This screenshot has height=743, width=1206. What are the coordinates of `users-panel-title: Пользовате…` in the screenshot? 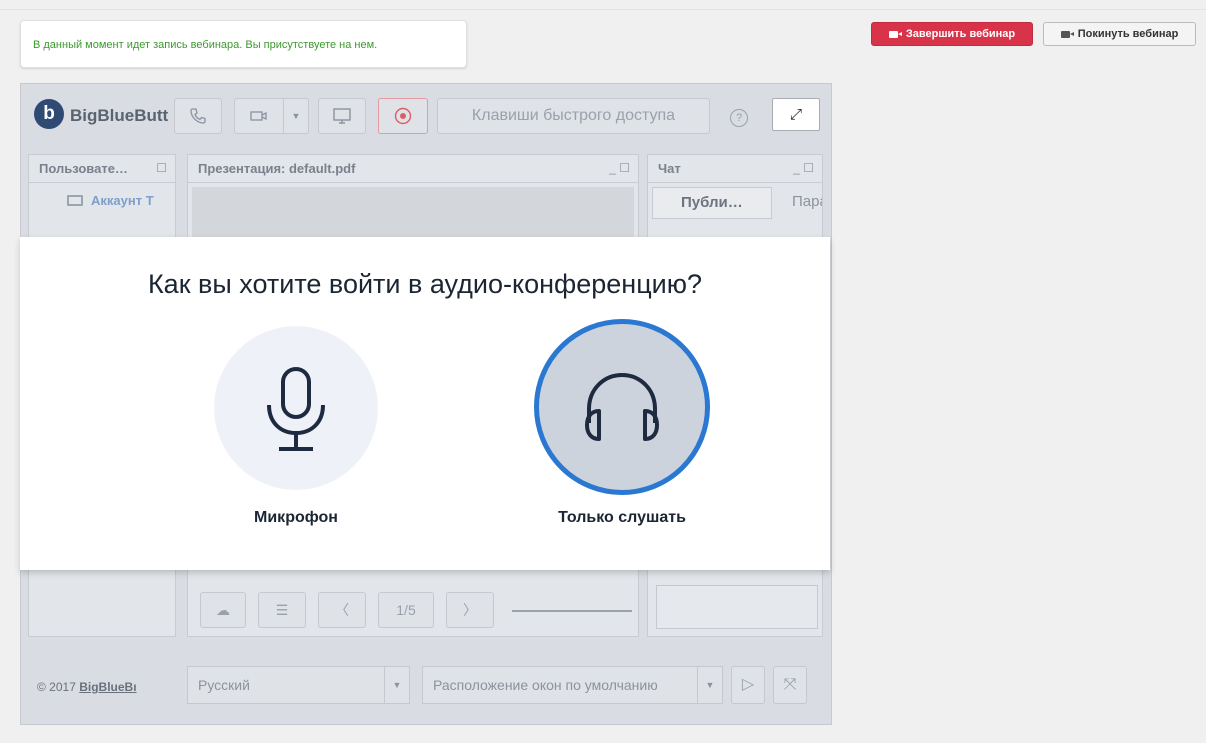 It's located at (83, 168).